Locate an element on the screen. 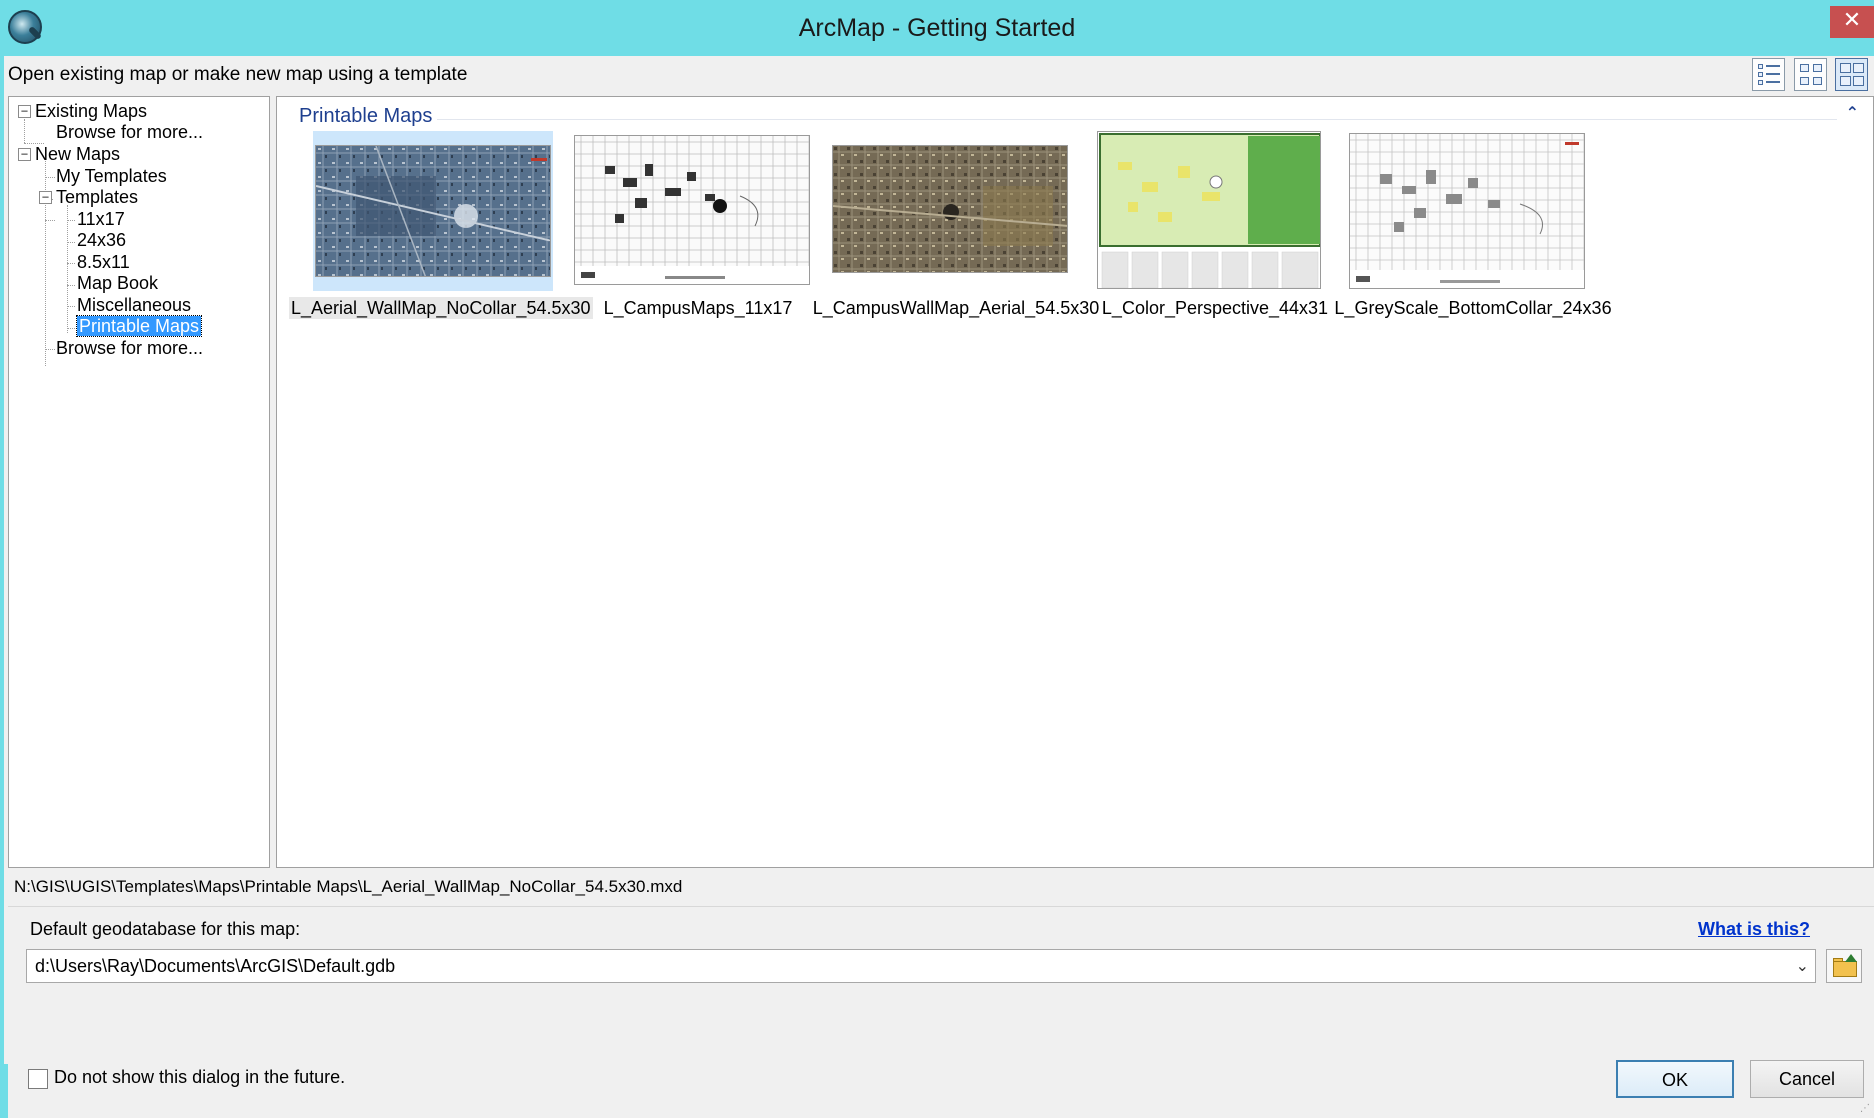 This screenshot has width=1874, height=1118. template-tile: L_GreyScale_BottomCollar_24x36 is located at coordinates (1472, 226).